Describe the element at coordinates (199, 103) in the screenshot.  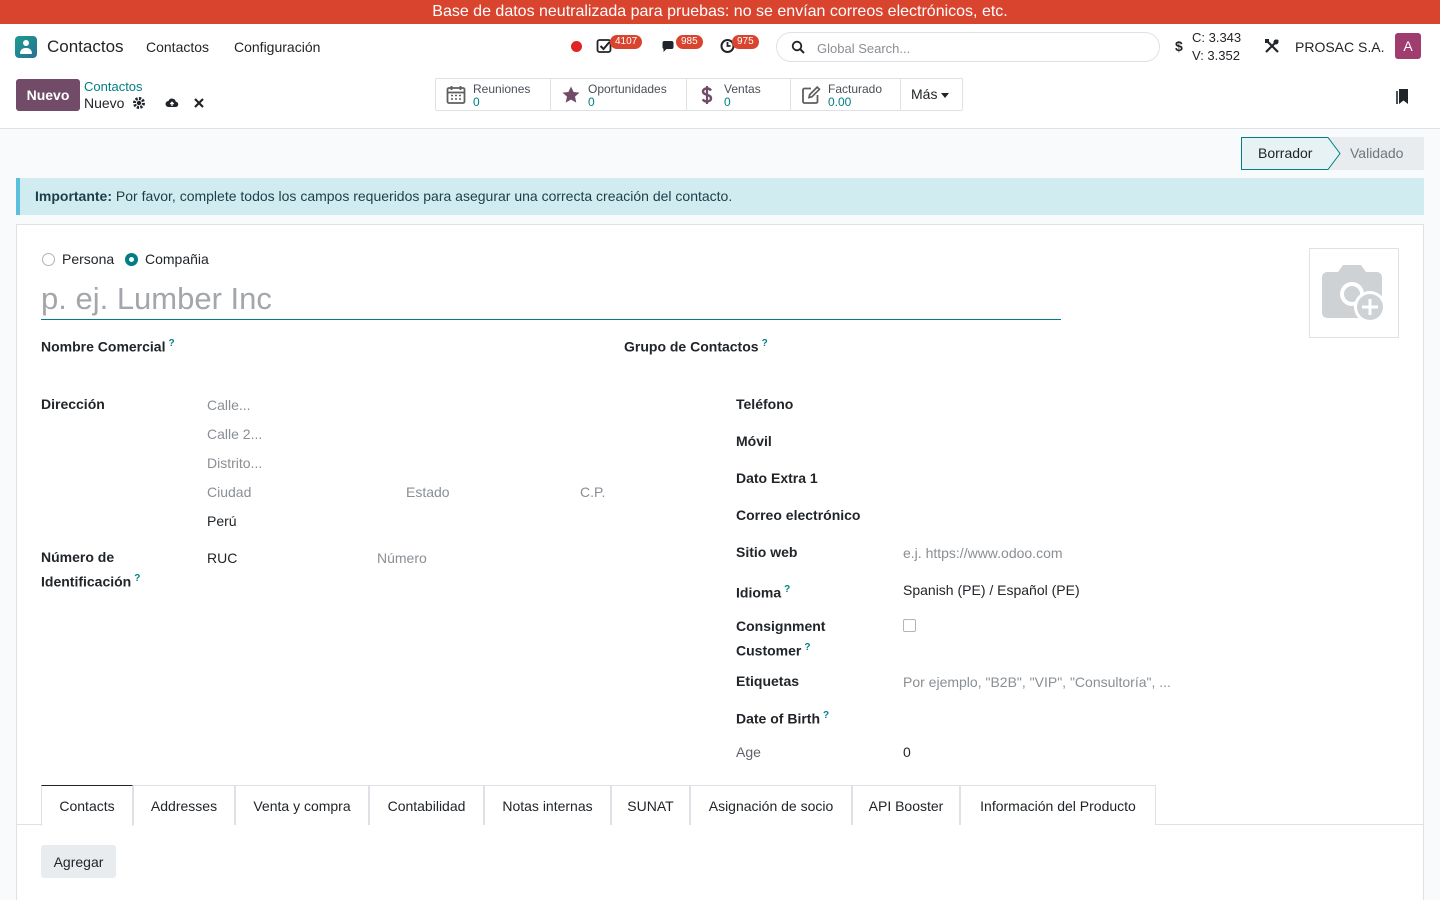
I see `discard-icon` at that location.